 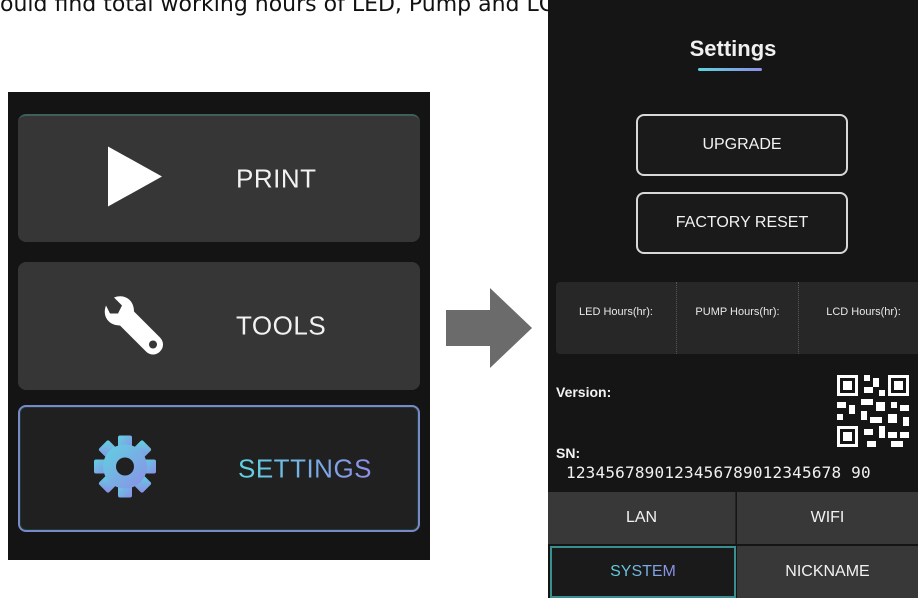 I want to click on upgrade-button: UPGRADE, so click(x=742, y=145).